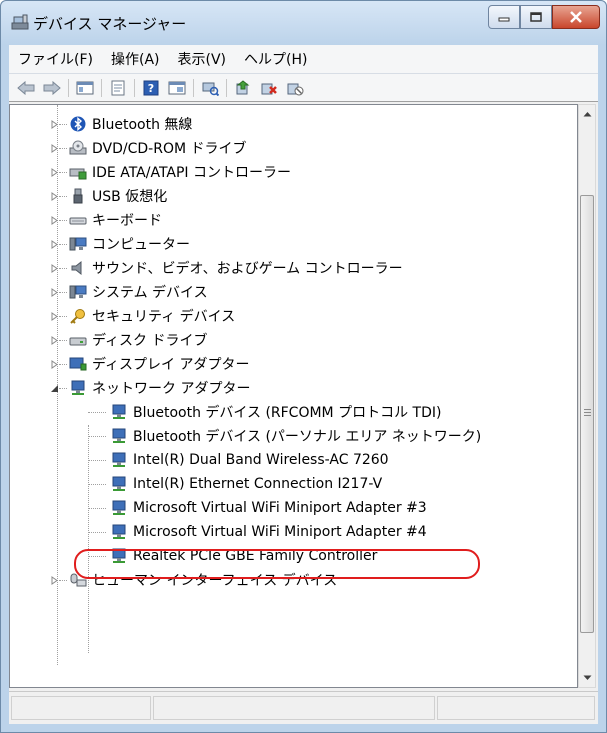 The width and height of the screenshot is (607, 733). I want to click on maximize-icon, so click(536, 17).